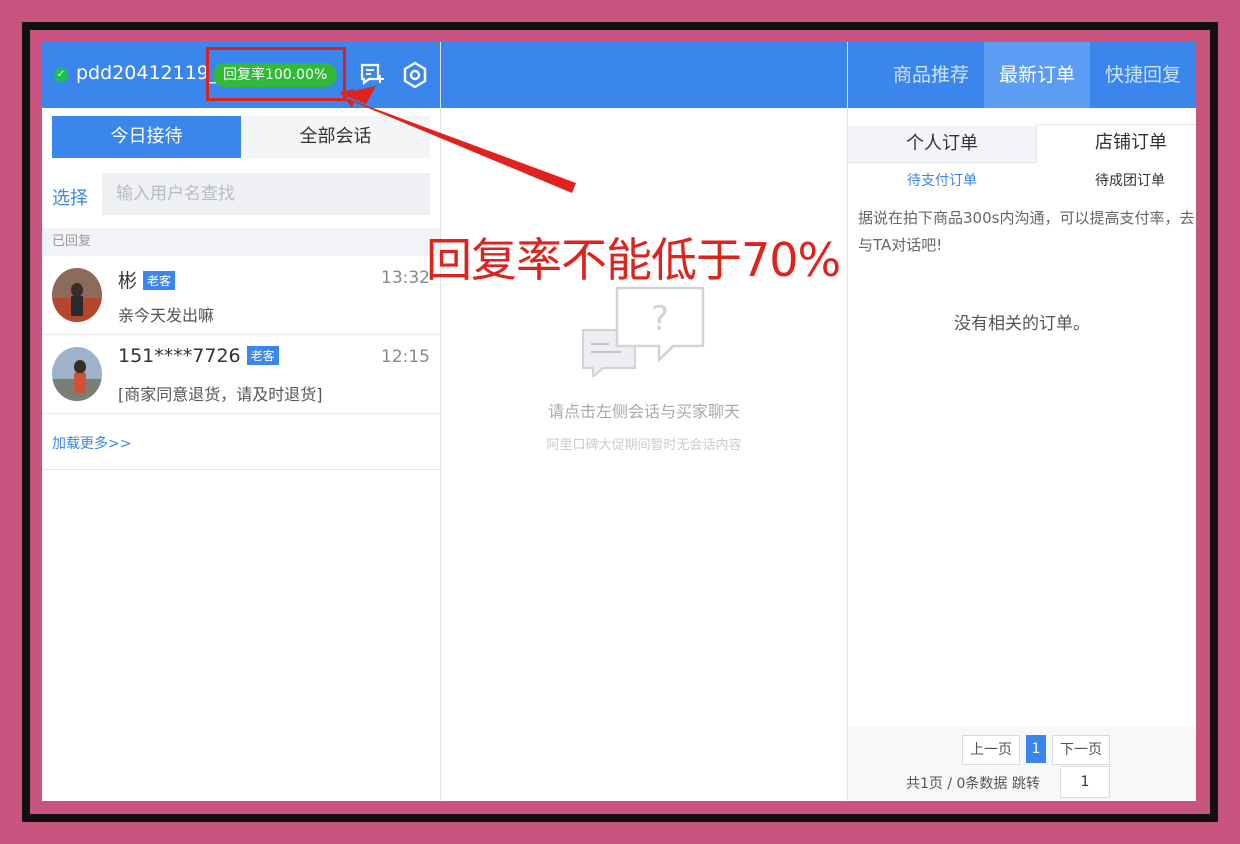 Image resolution: width=1240 pixels, height=844 pixels. I want to click on goto-page-input: 1, so click(1085, 782).